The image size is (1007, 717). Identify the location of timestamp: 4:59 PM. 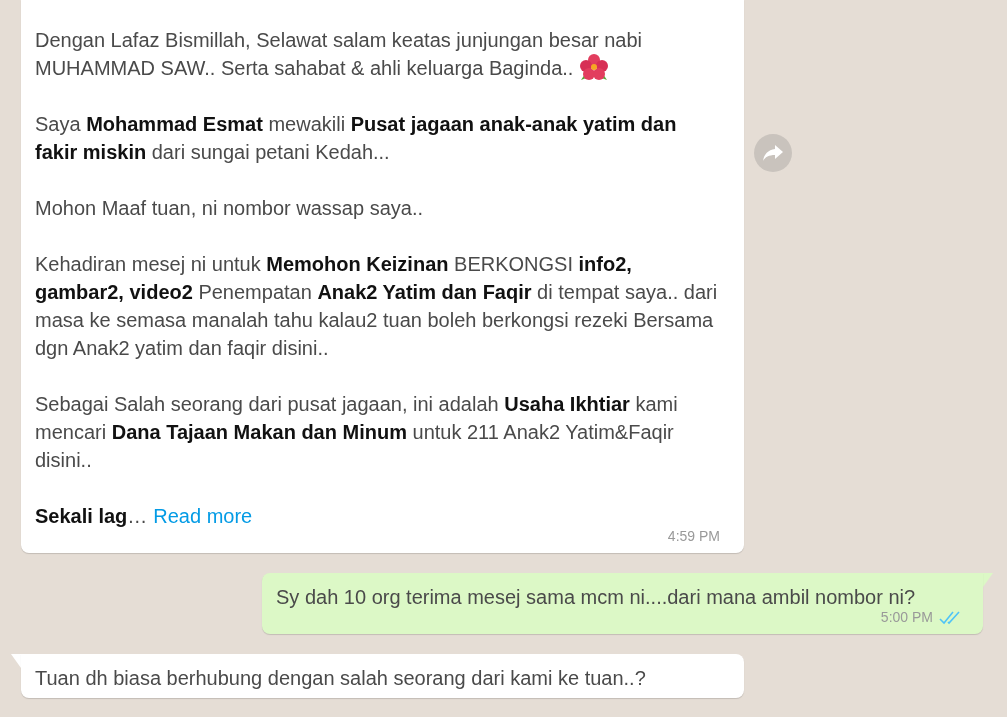
(693, 536).